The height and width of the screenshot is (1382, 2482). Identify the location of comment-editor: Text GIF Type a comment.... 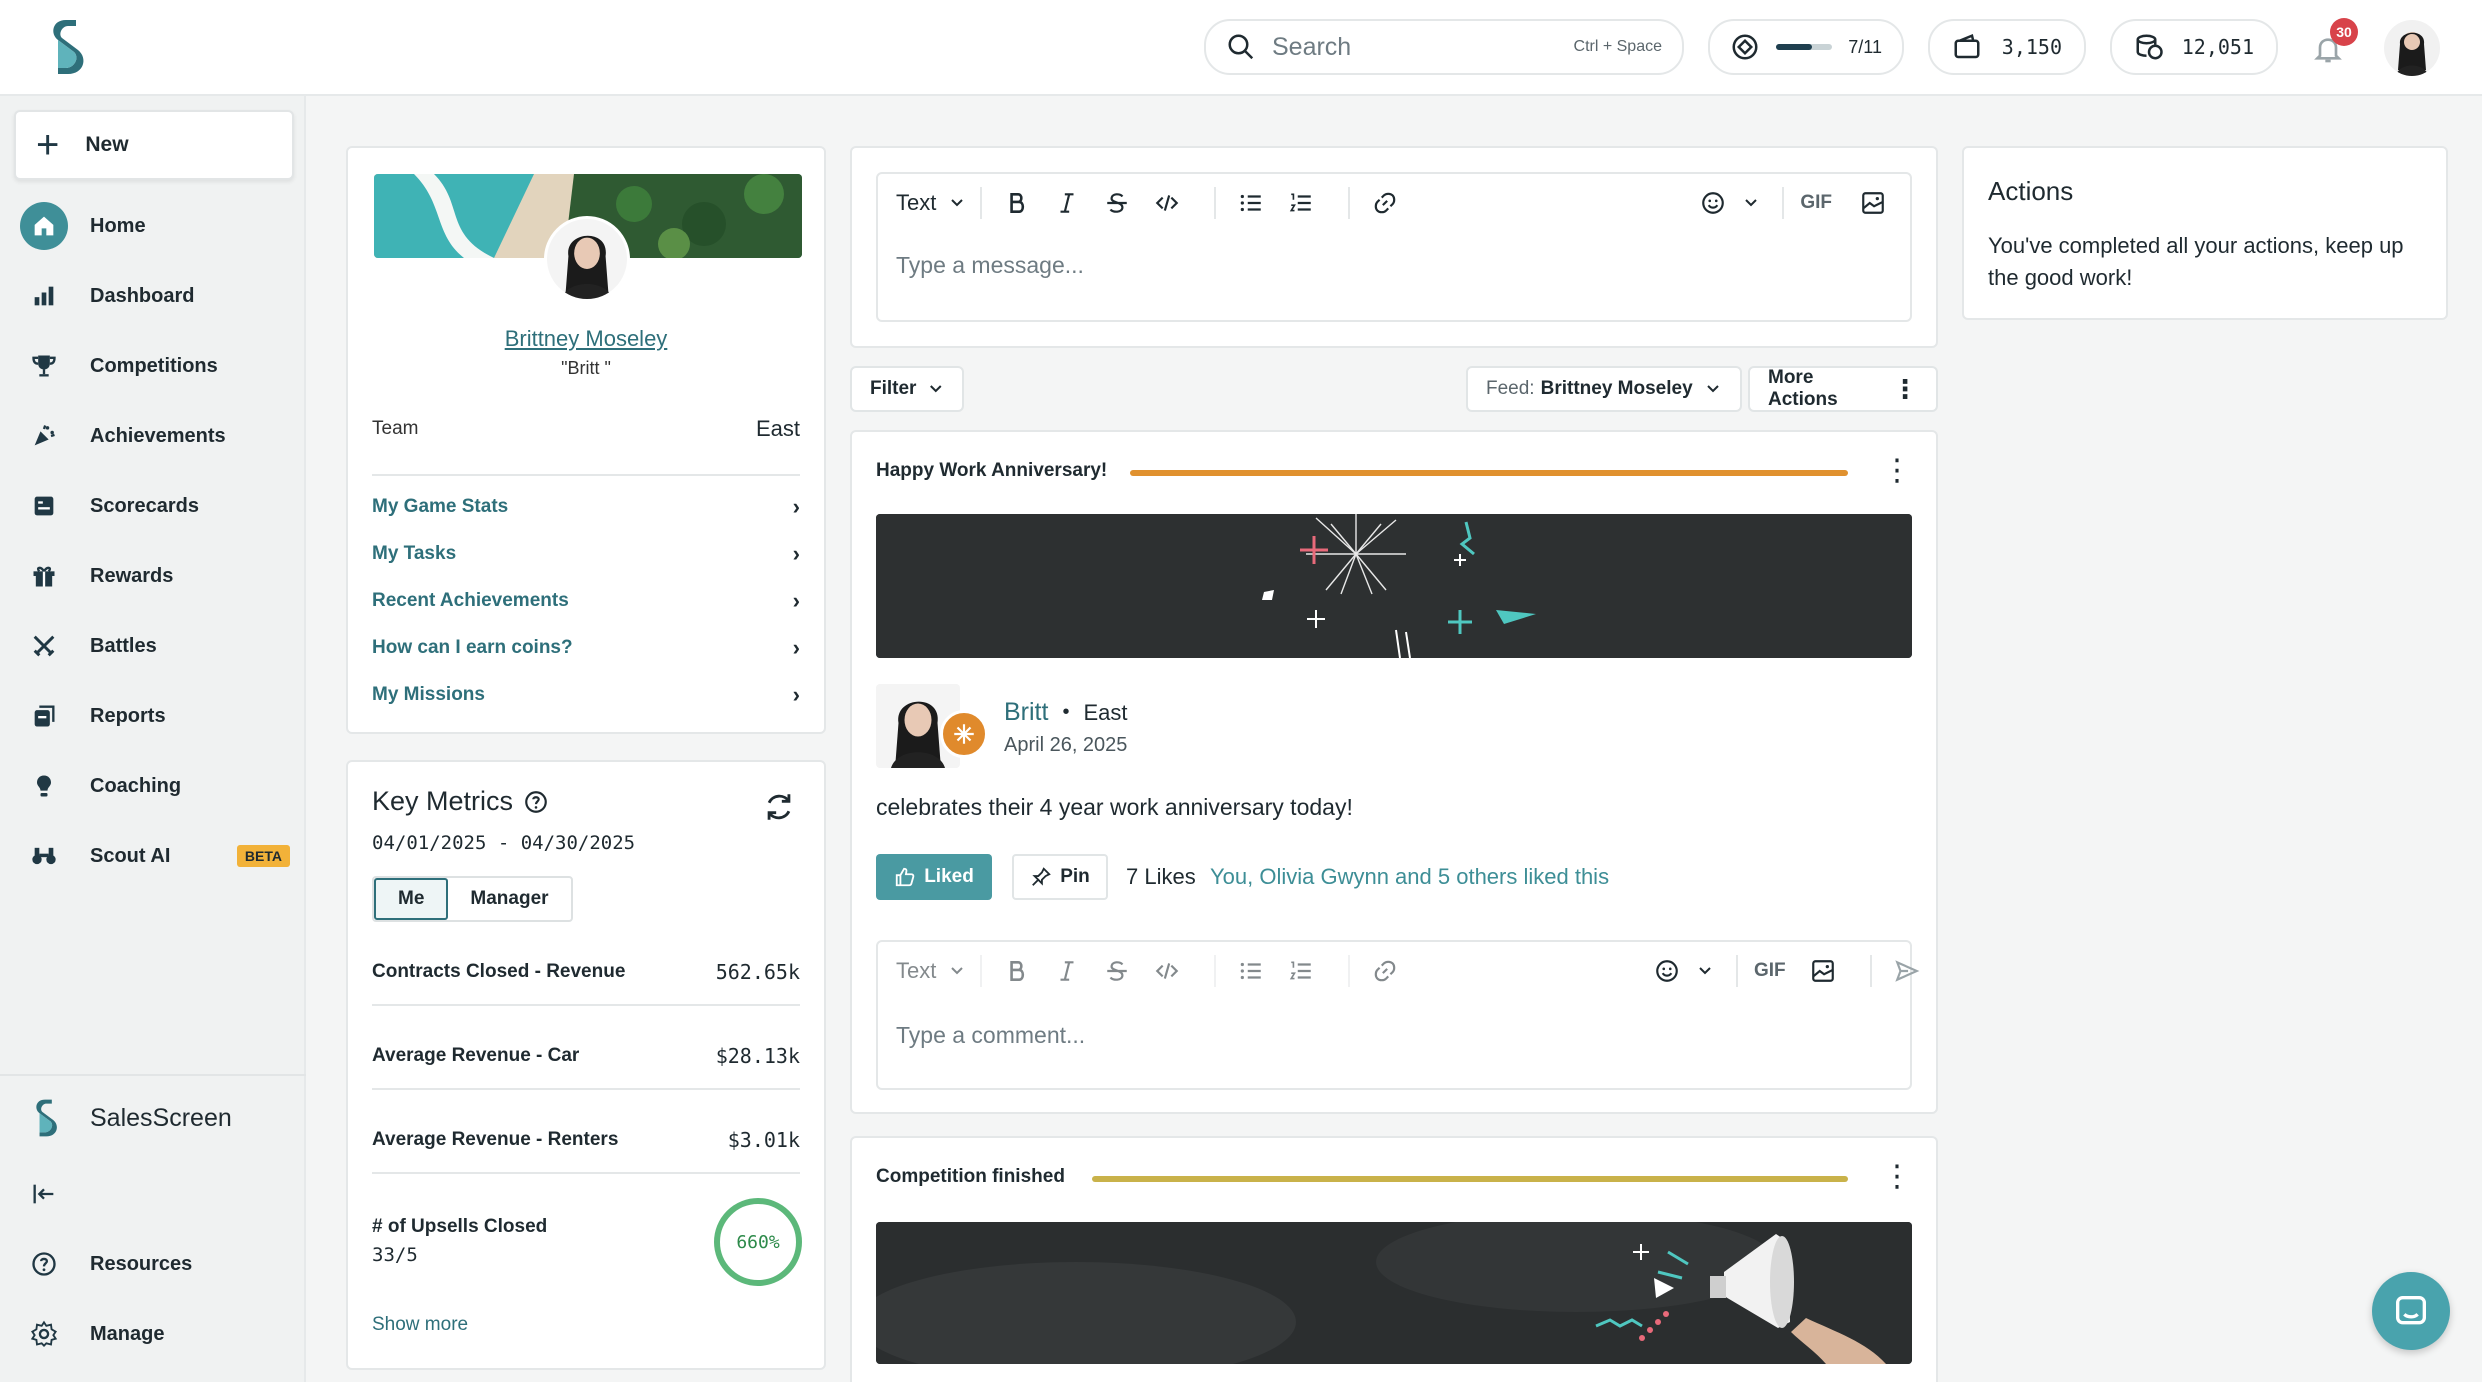
(1398, 1015).